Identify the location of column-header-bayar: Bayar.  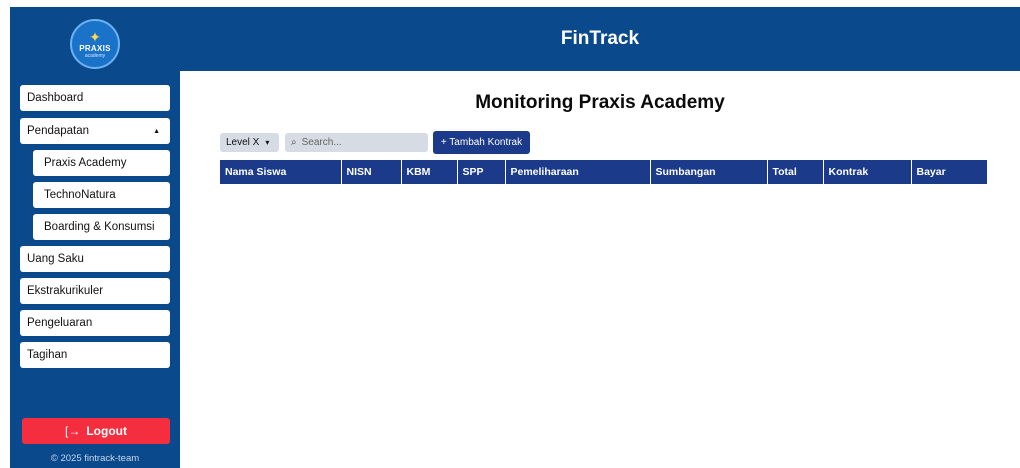
(949, 172).